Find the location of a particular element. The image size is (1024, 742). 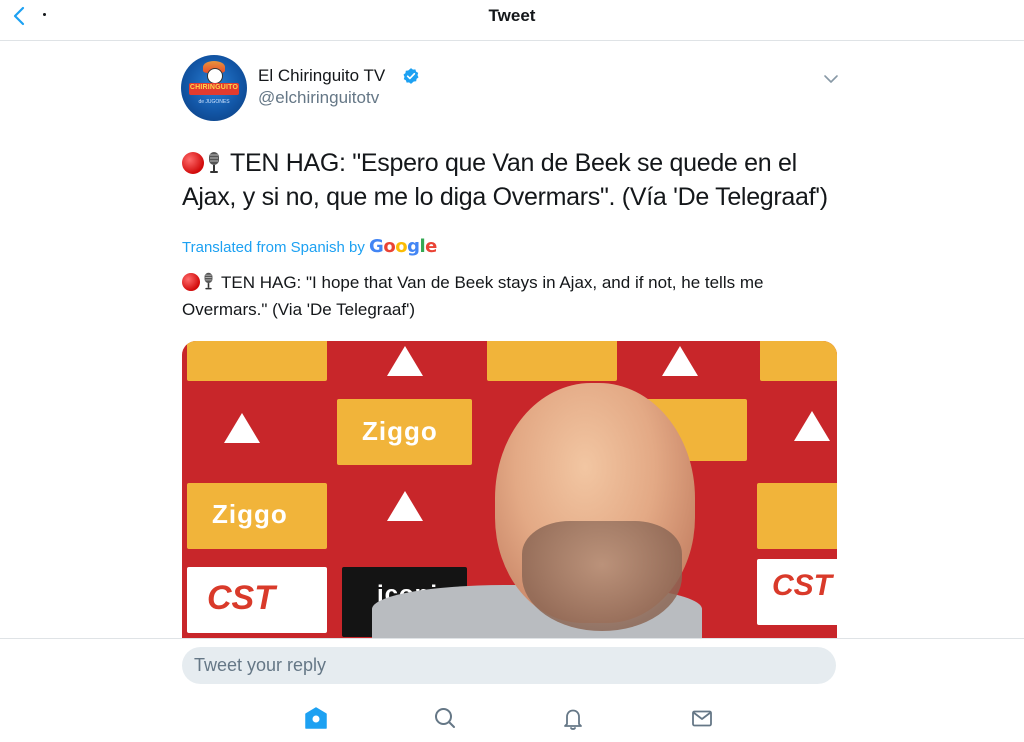

messages-mail-icon is located at coordinates (702, 718).